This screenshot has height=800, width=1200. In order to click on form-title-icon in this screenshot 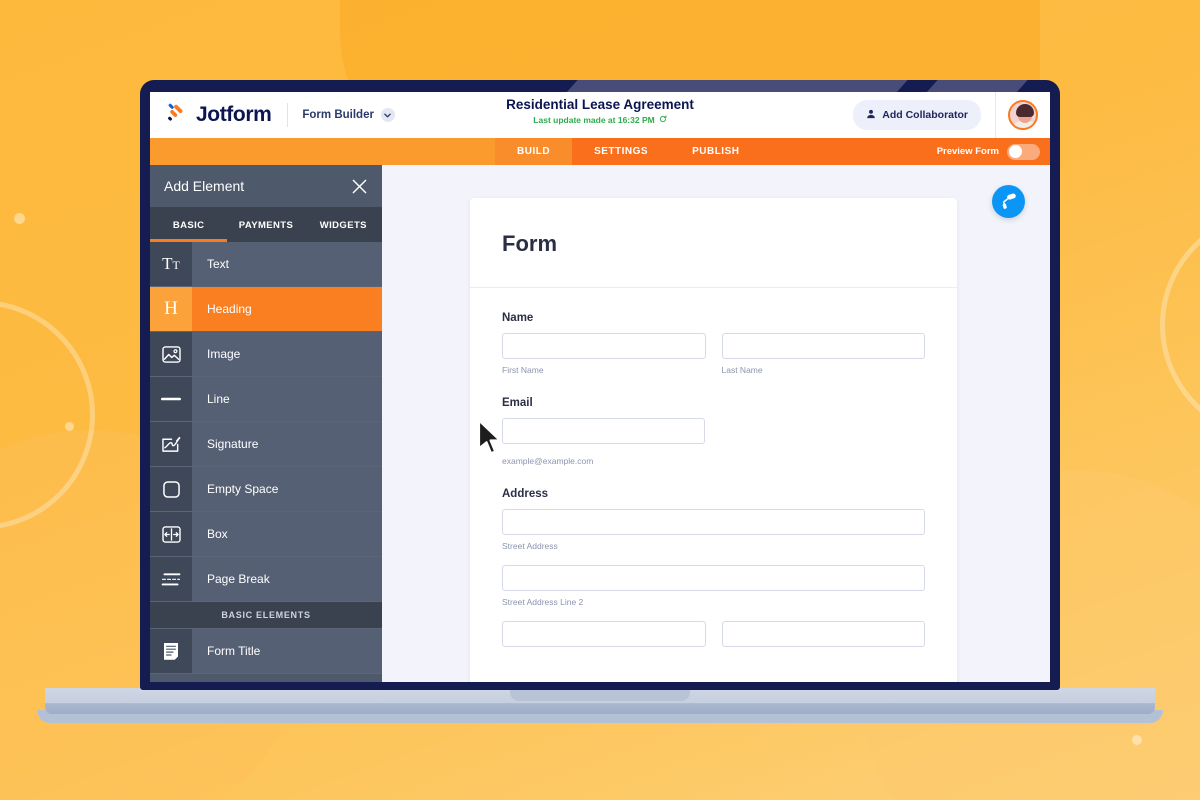, I will do `click(171, 651)`.